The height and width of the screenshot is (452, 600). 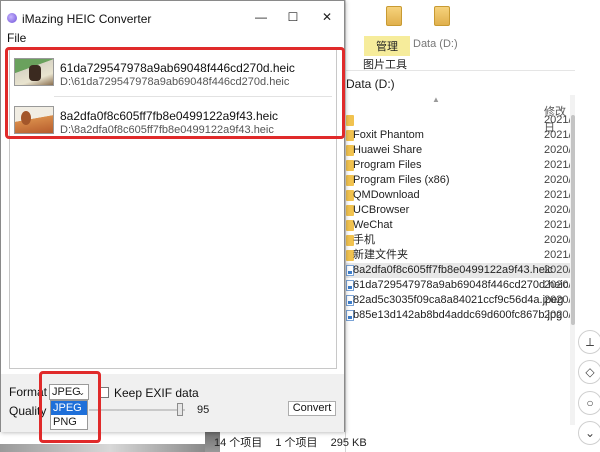 I want to click on lasso-icon: ○, so click(x=589, y=403).